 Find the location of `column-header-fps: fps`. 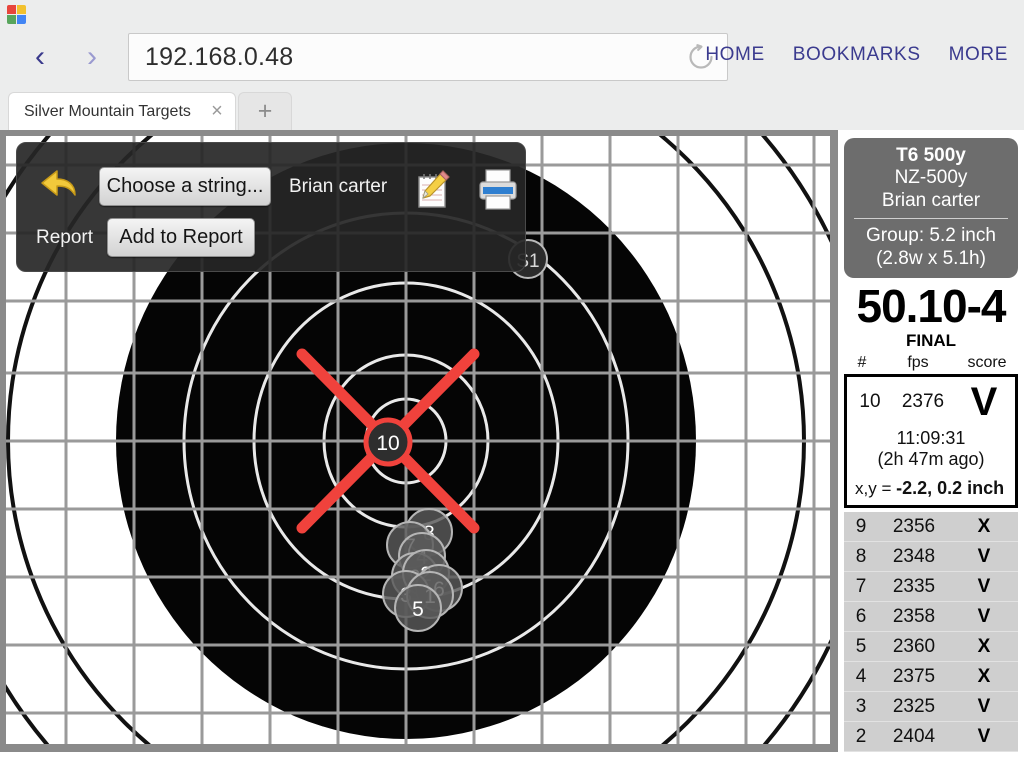

column-header-fps: fps is located at coordinates (918, 363).